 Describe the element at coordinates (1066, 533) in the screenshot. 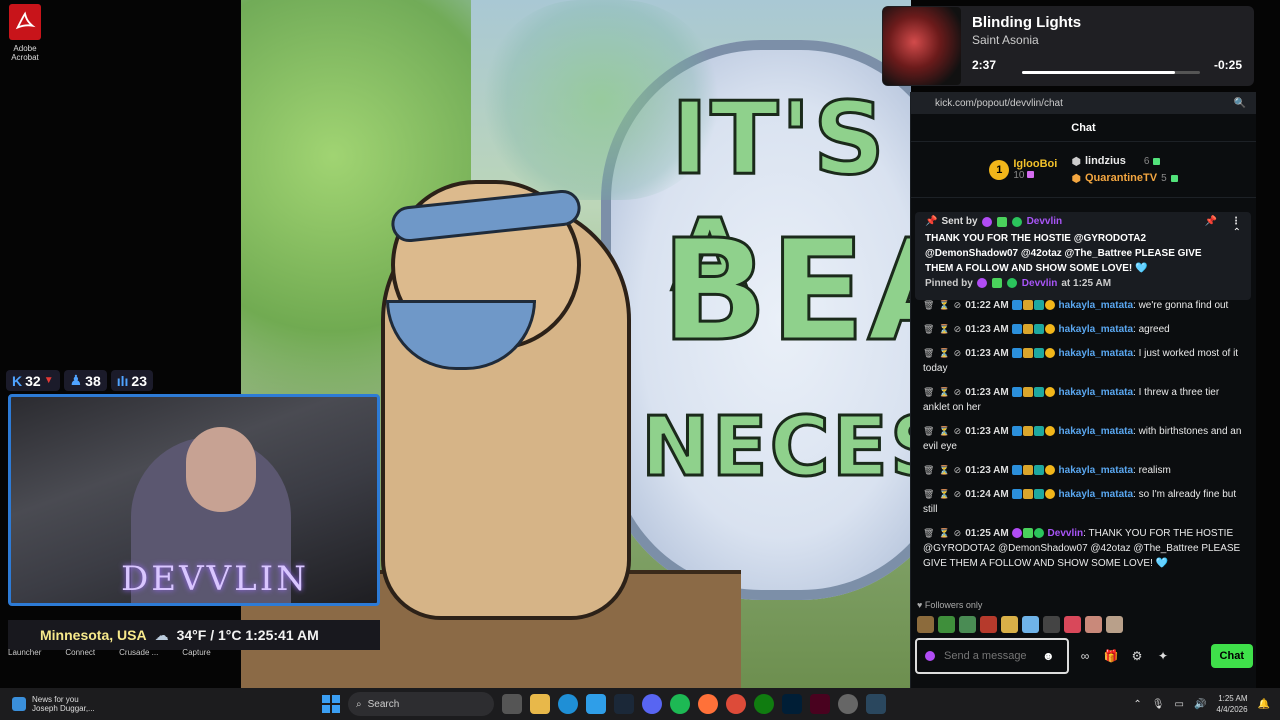

I see `message-username: Devvlin` at that location.